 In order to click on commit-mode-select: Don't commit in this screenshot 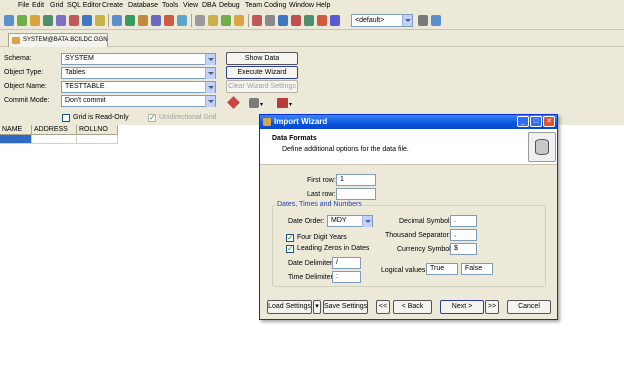, I will do `click(138, 101)`.